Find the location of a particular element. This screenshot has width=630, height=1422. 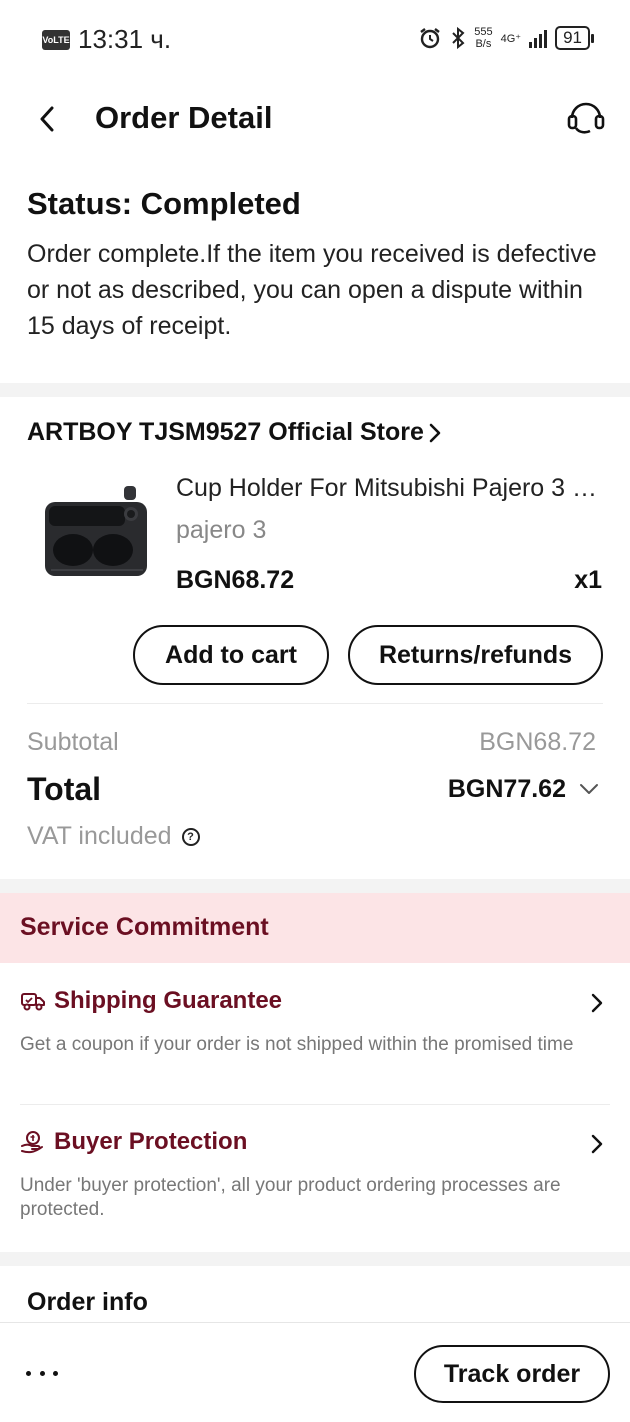

total-label: Total is located at coordinates (64, 789).